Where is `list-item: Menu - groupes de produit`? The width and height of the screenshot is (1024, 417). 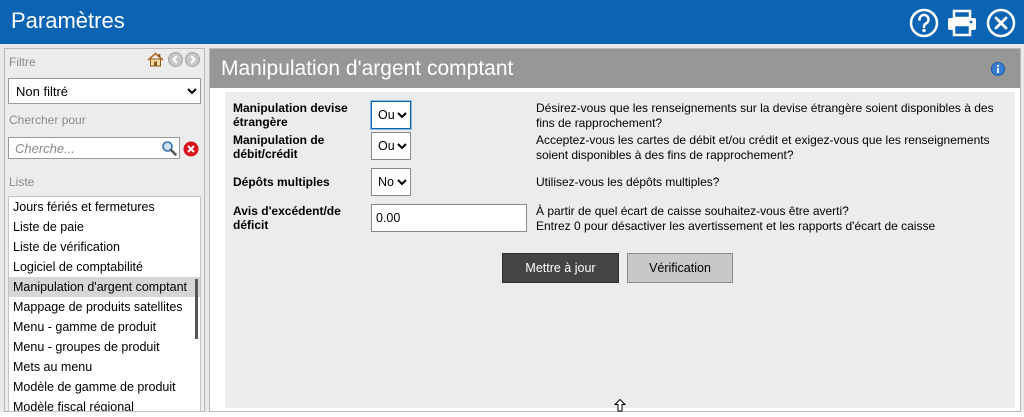
list-item: Menu - groupes de produit is located at coordinates (104, 347).